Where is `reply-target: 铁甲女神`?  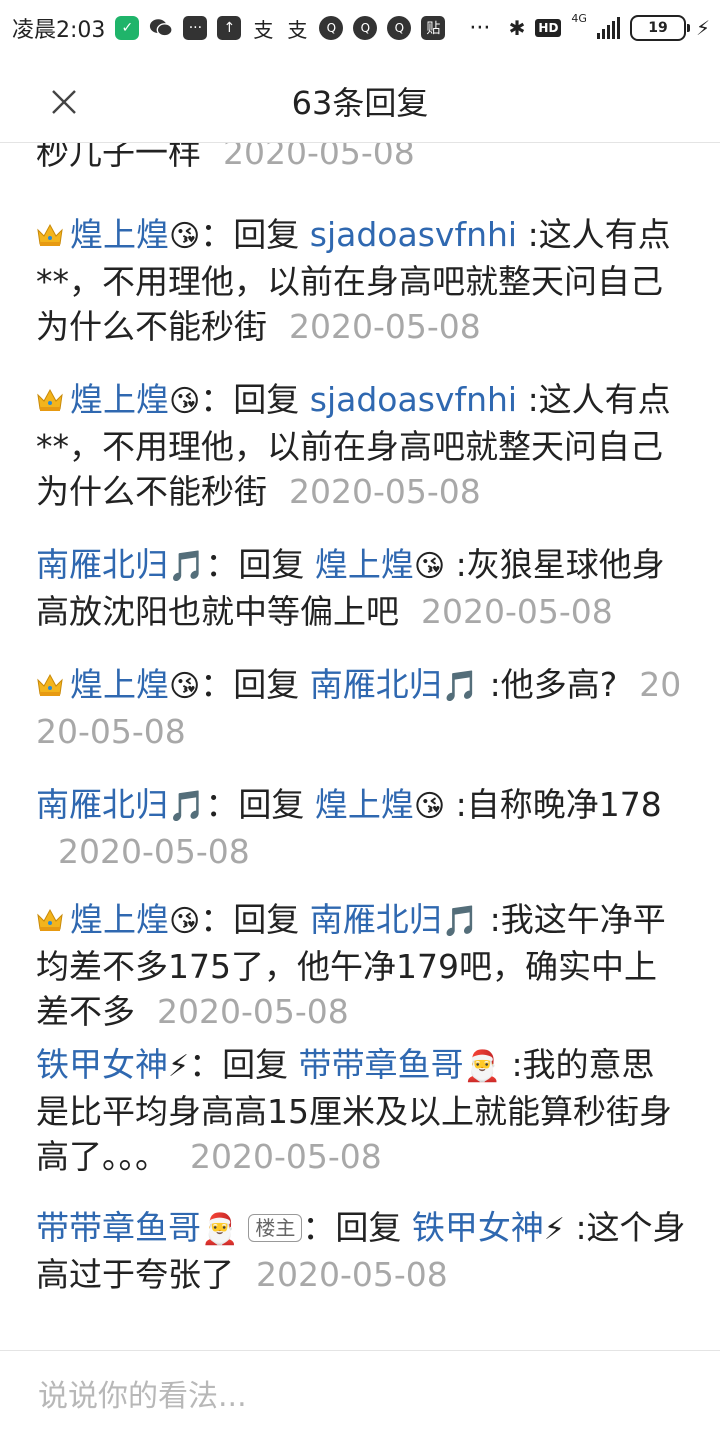 reply-target: 铁甲女神 is located at coordinates (478, 1227).